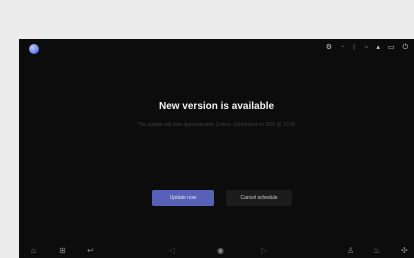 The image size is (414, 258). I want to click on cancel-schedule-button: Cancel schedule, so click(259, 198).